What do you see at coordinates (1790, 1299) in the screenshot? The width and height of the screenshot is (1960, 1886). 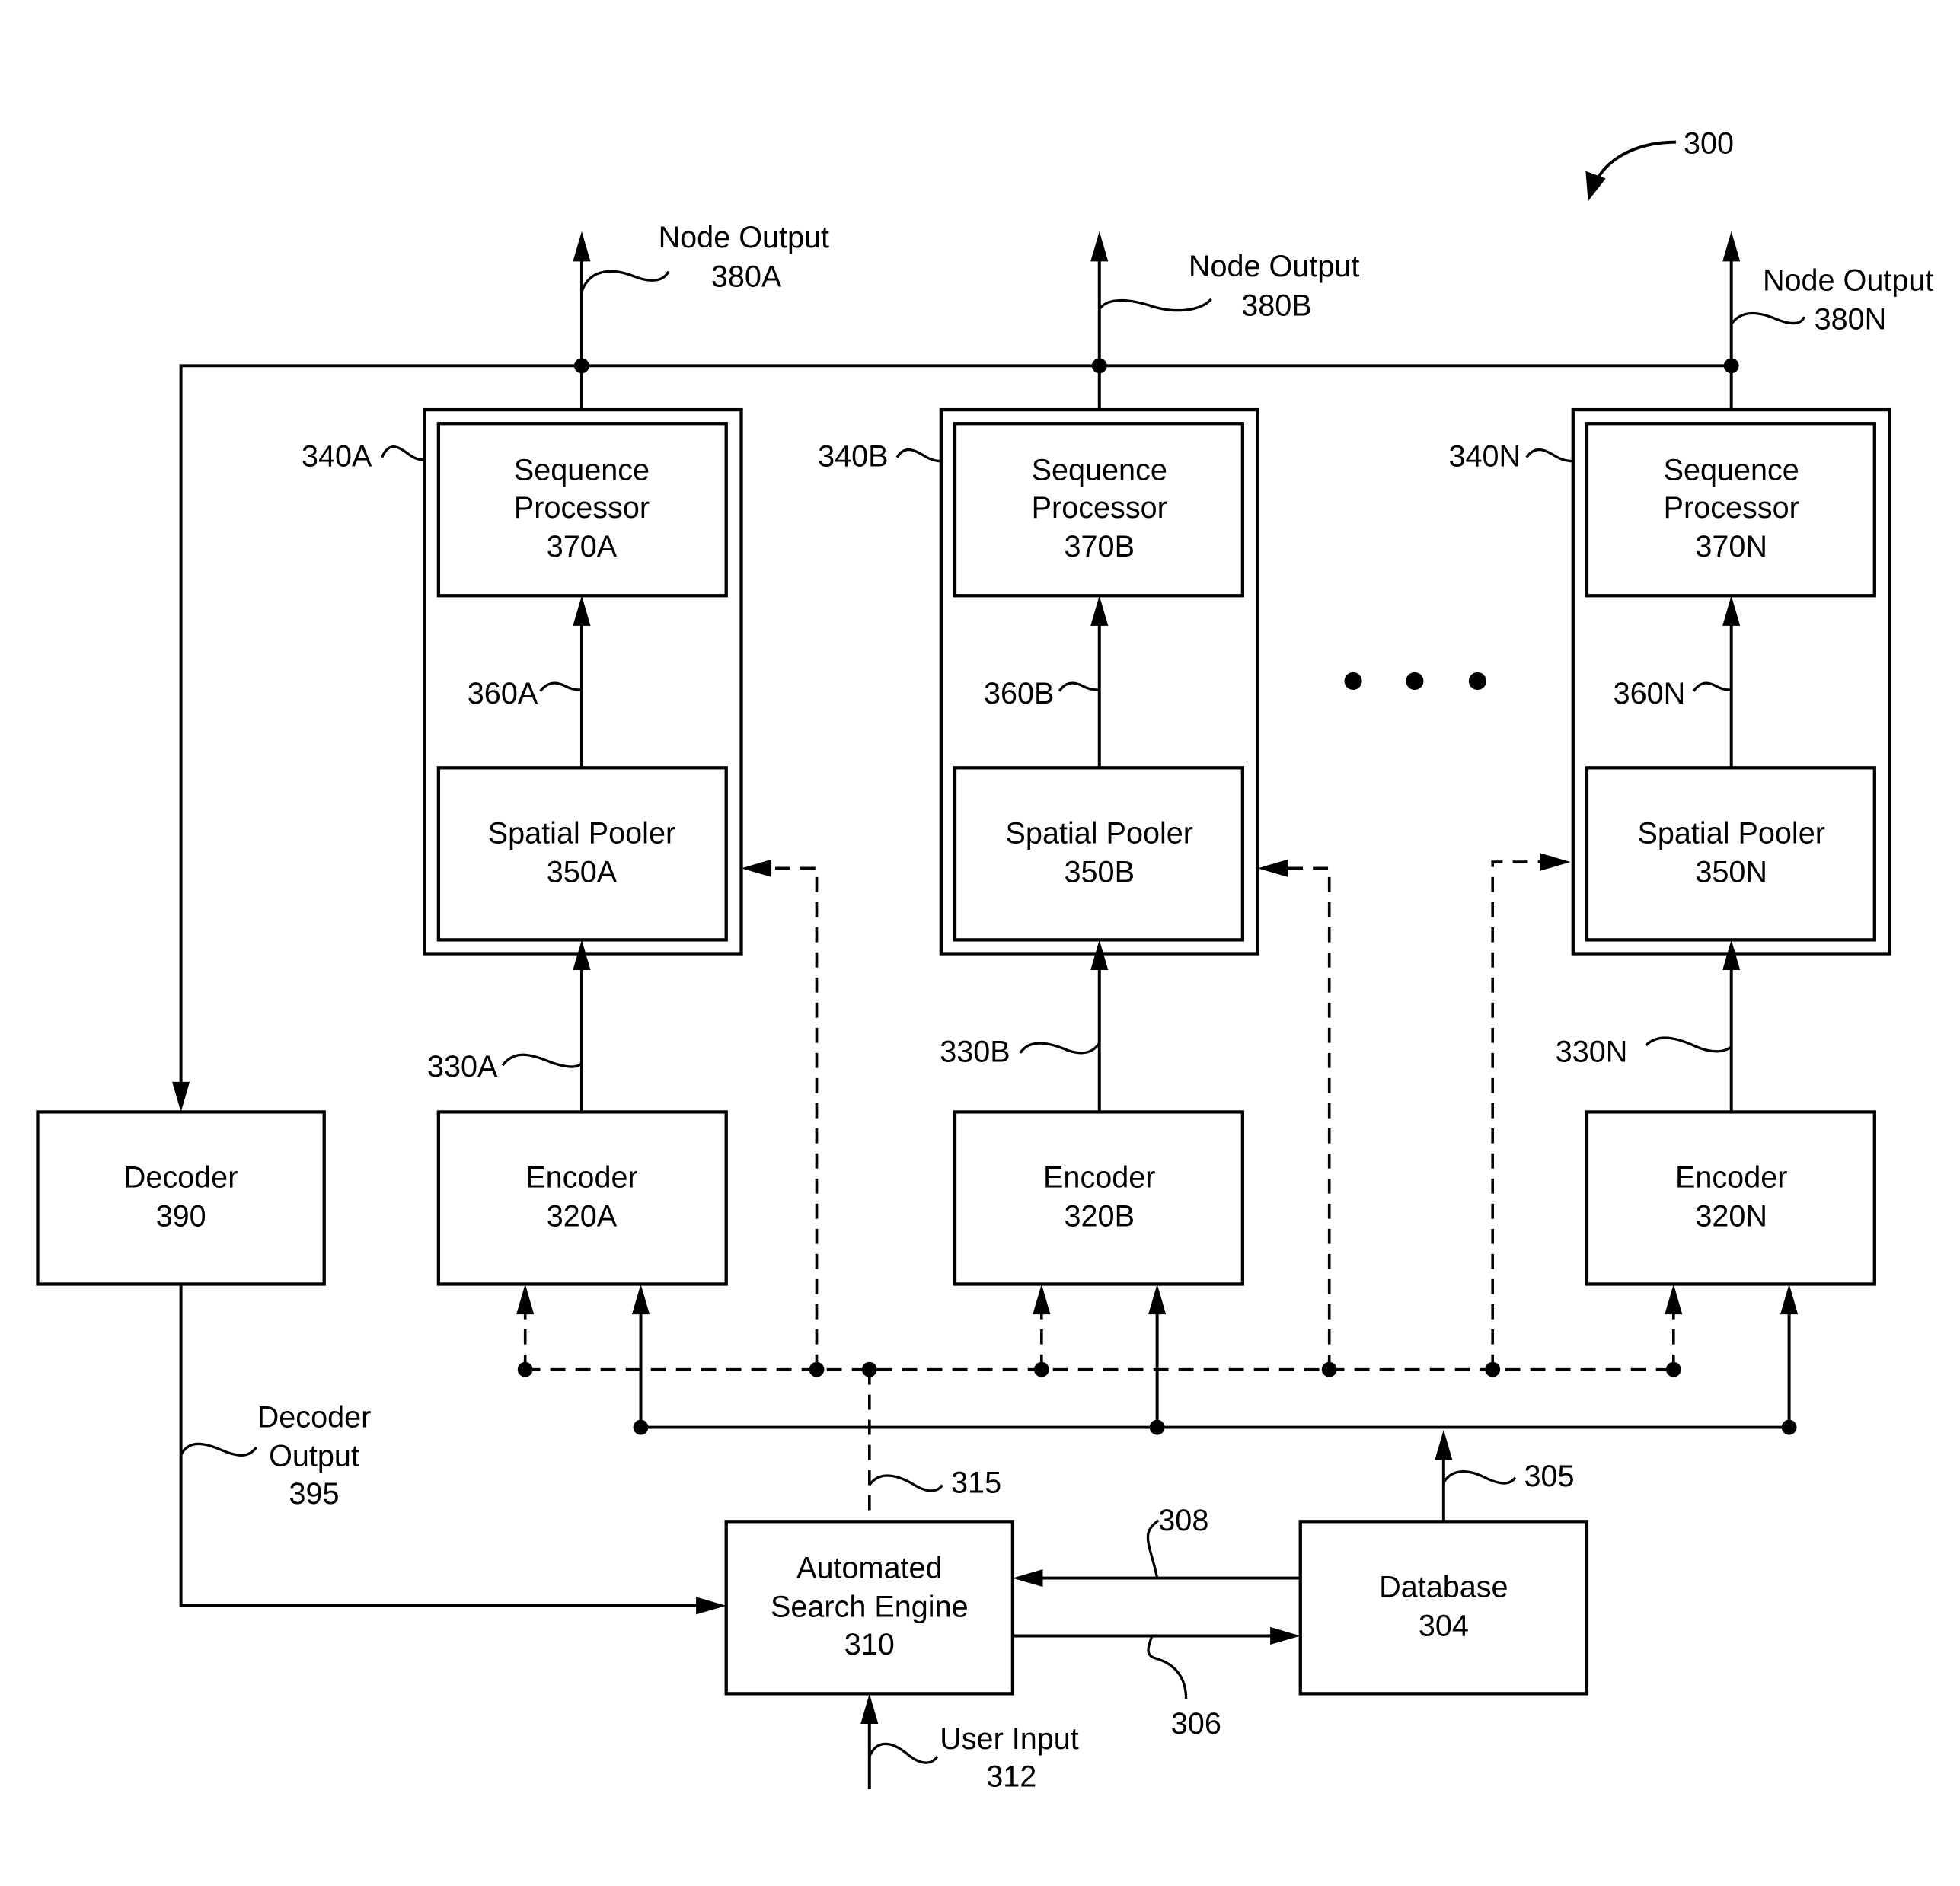 I see `data-to-encoder-n-arrowhead` at bounding box center [1790, 1299].